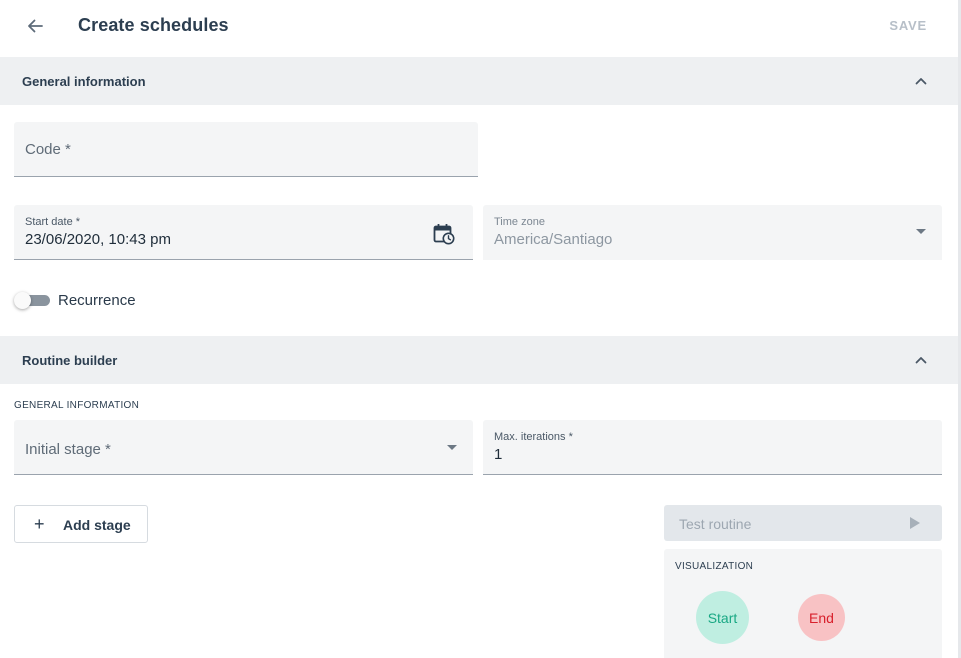 This screenshot has width=961, height=658. What do you see at coordinates (533, 437) in the screenshot?
I see `max-iterations-label: Max. iterations *` at bounding box center [533, 437].